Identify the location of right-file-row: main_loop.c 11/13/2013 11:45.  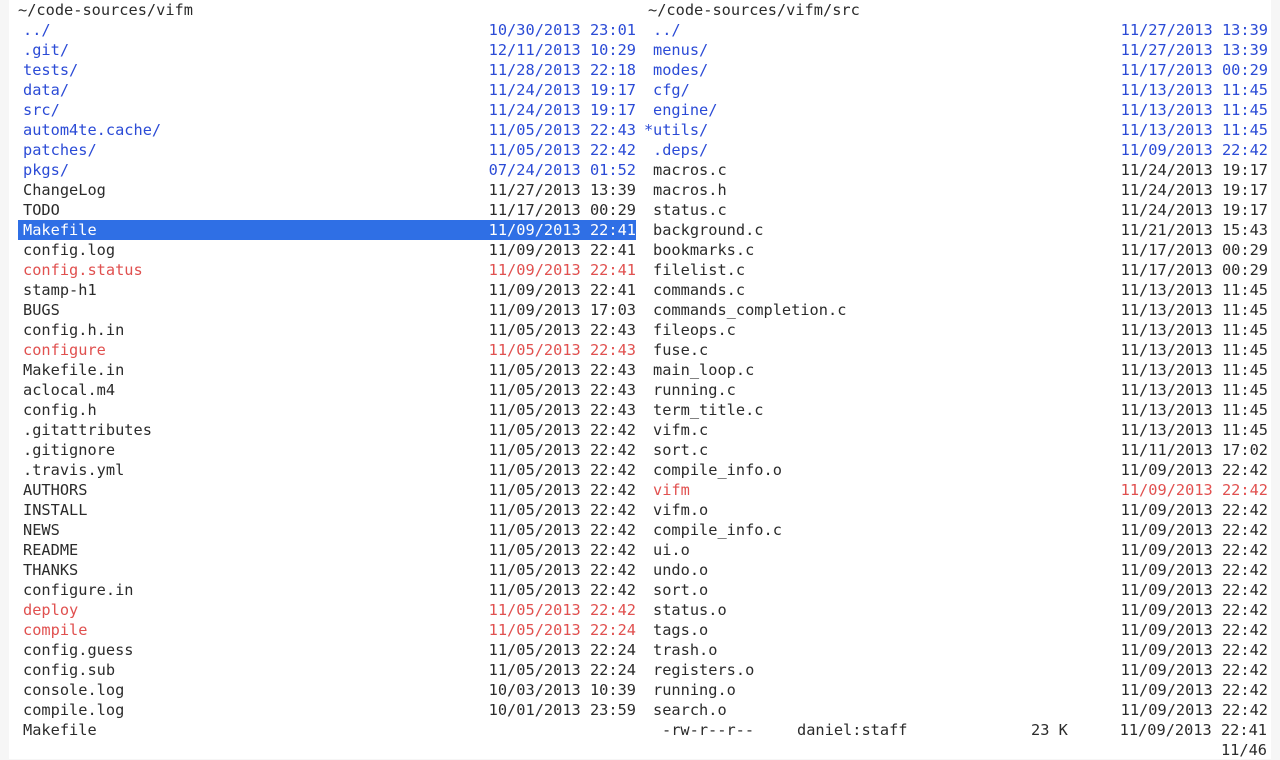
(958, 370).